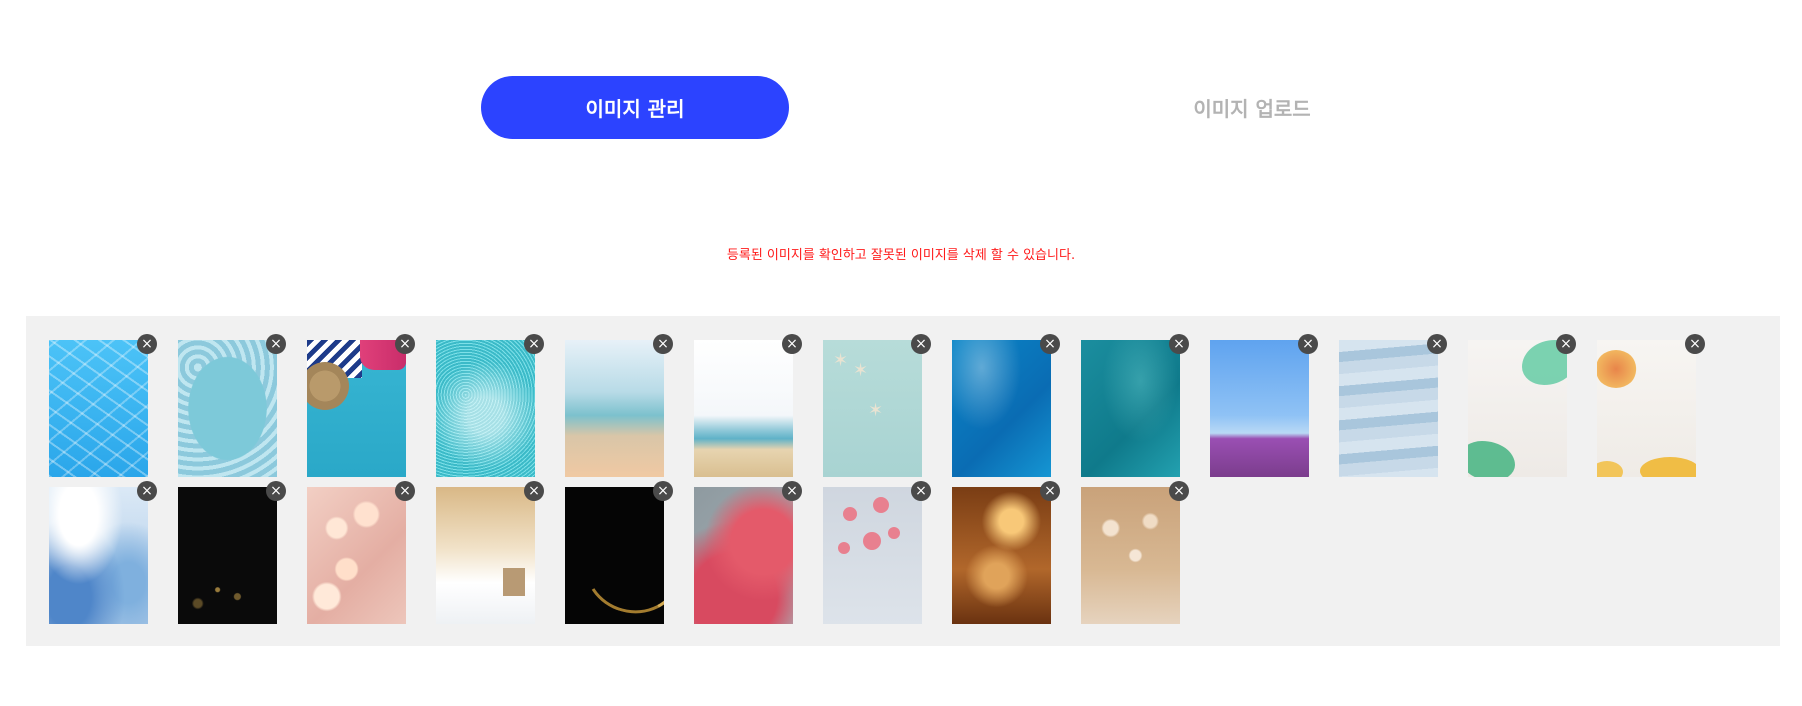 Image resolution: width=1802 pixels, height=706 pixels. I want to click on tab-image-management: 이미지 관리, so click(635, 107).